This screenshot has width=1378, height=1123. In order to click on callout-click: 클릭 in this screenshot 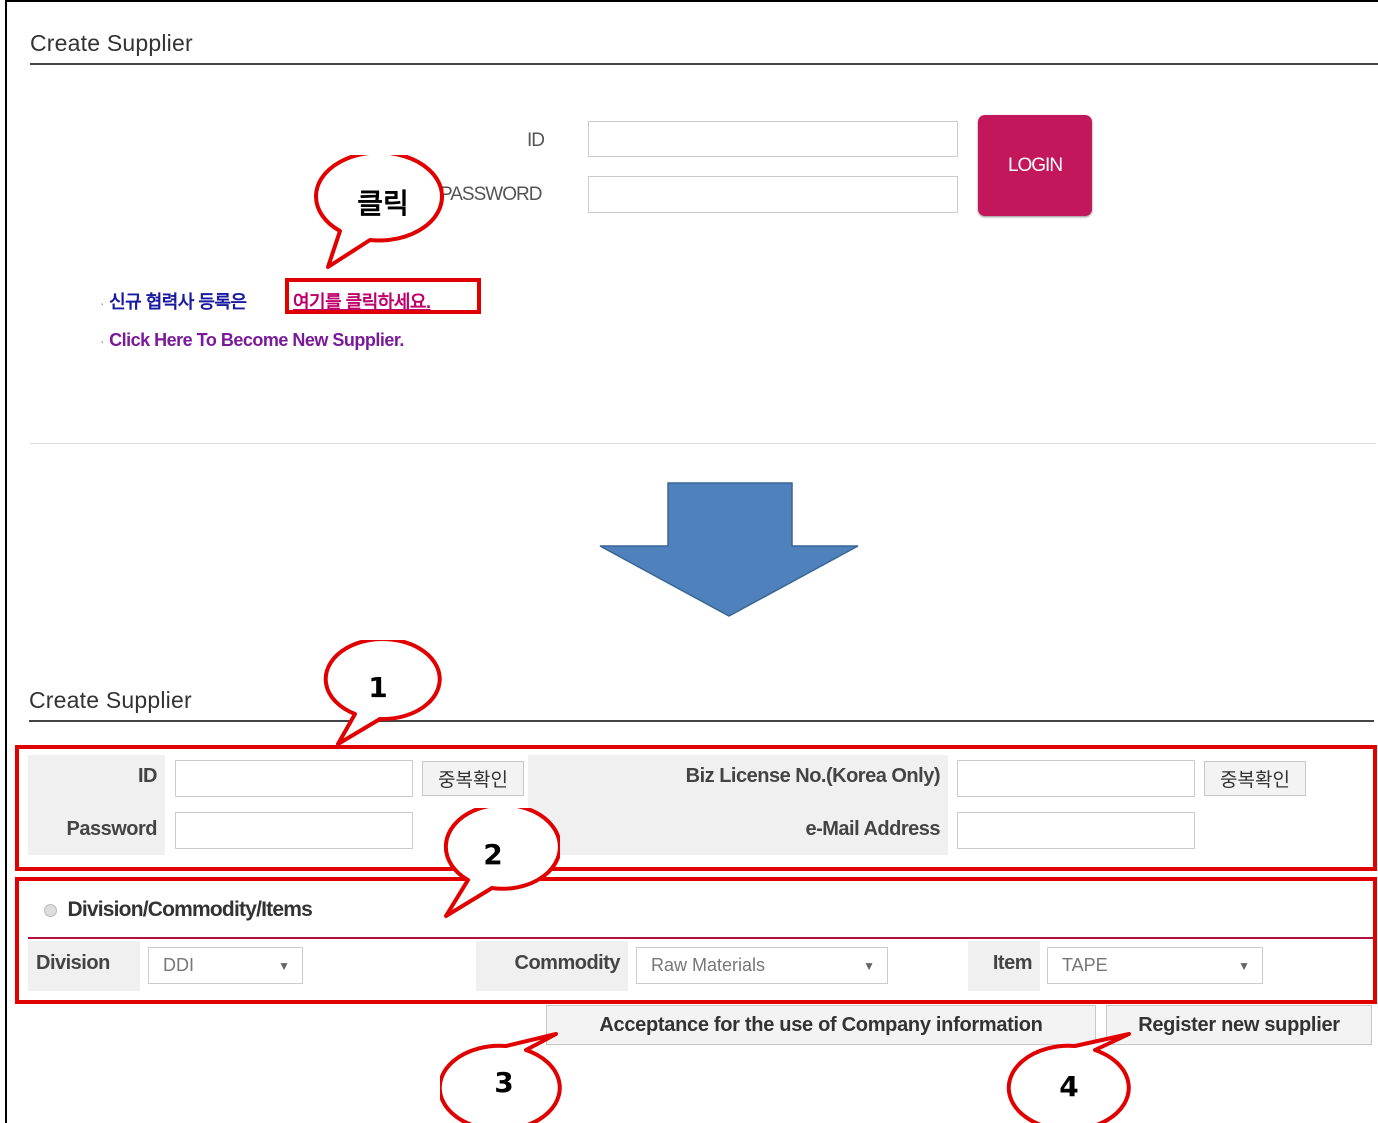, I will do `click(379, 212)`.